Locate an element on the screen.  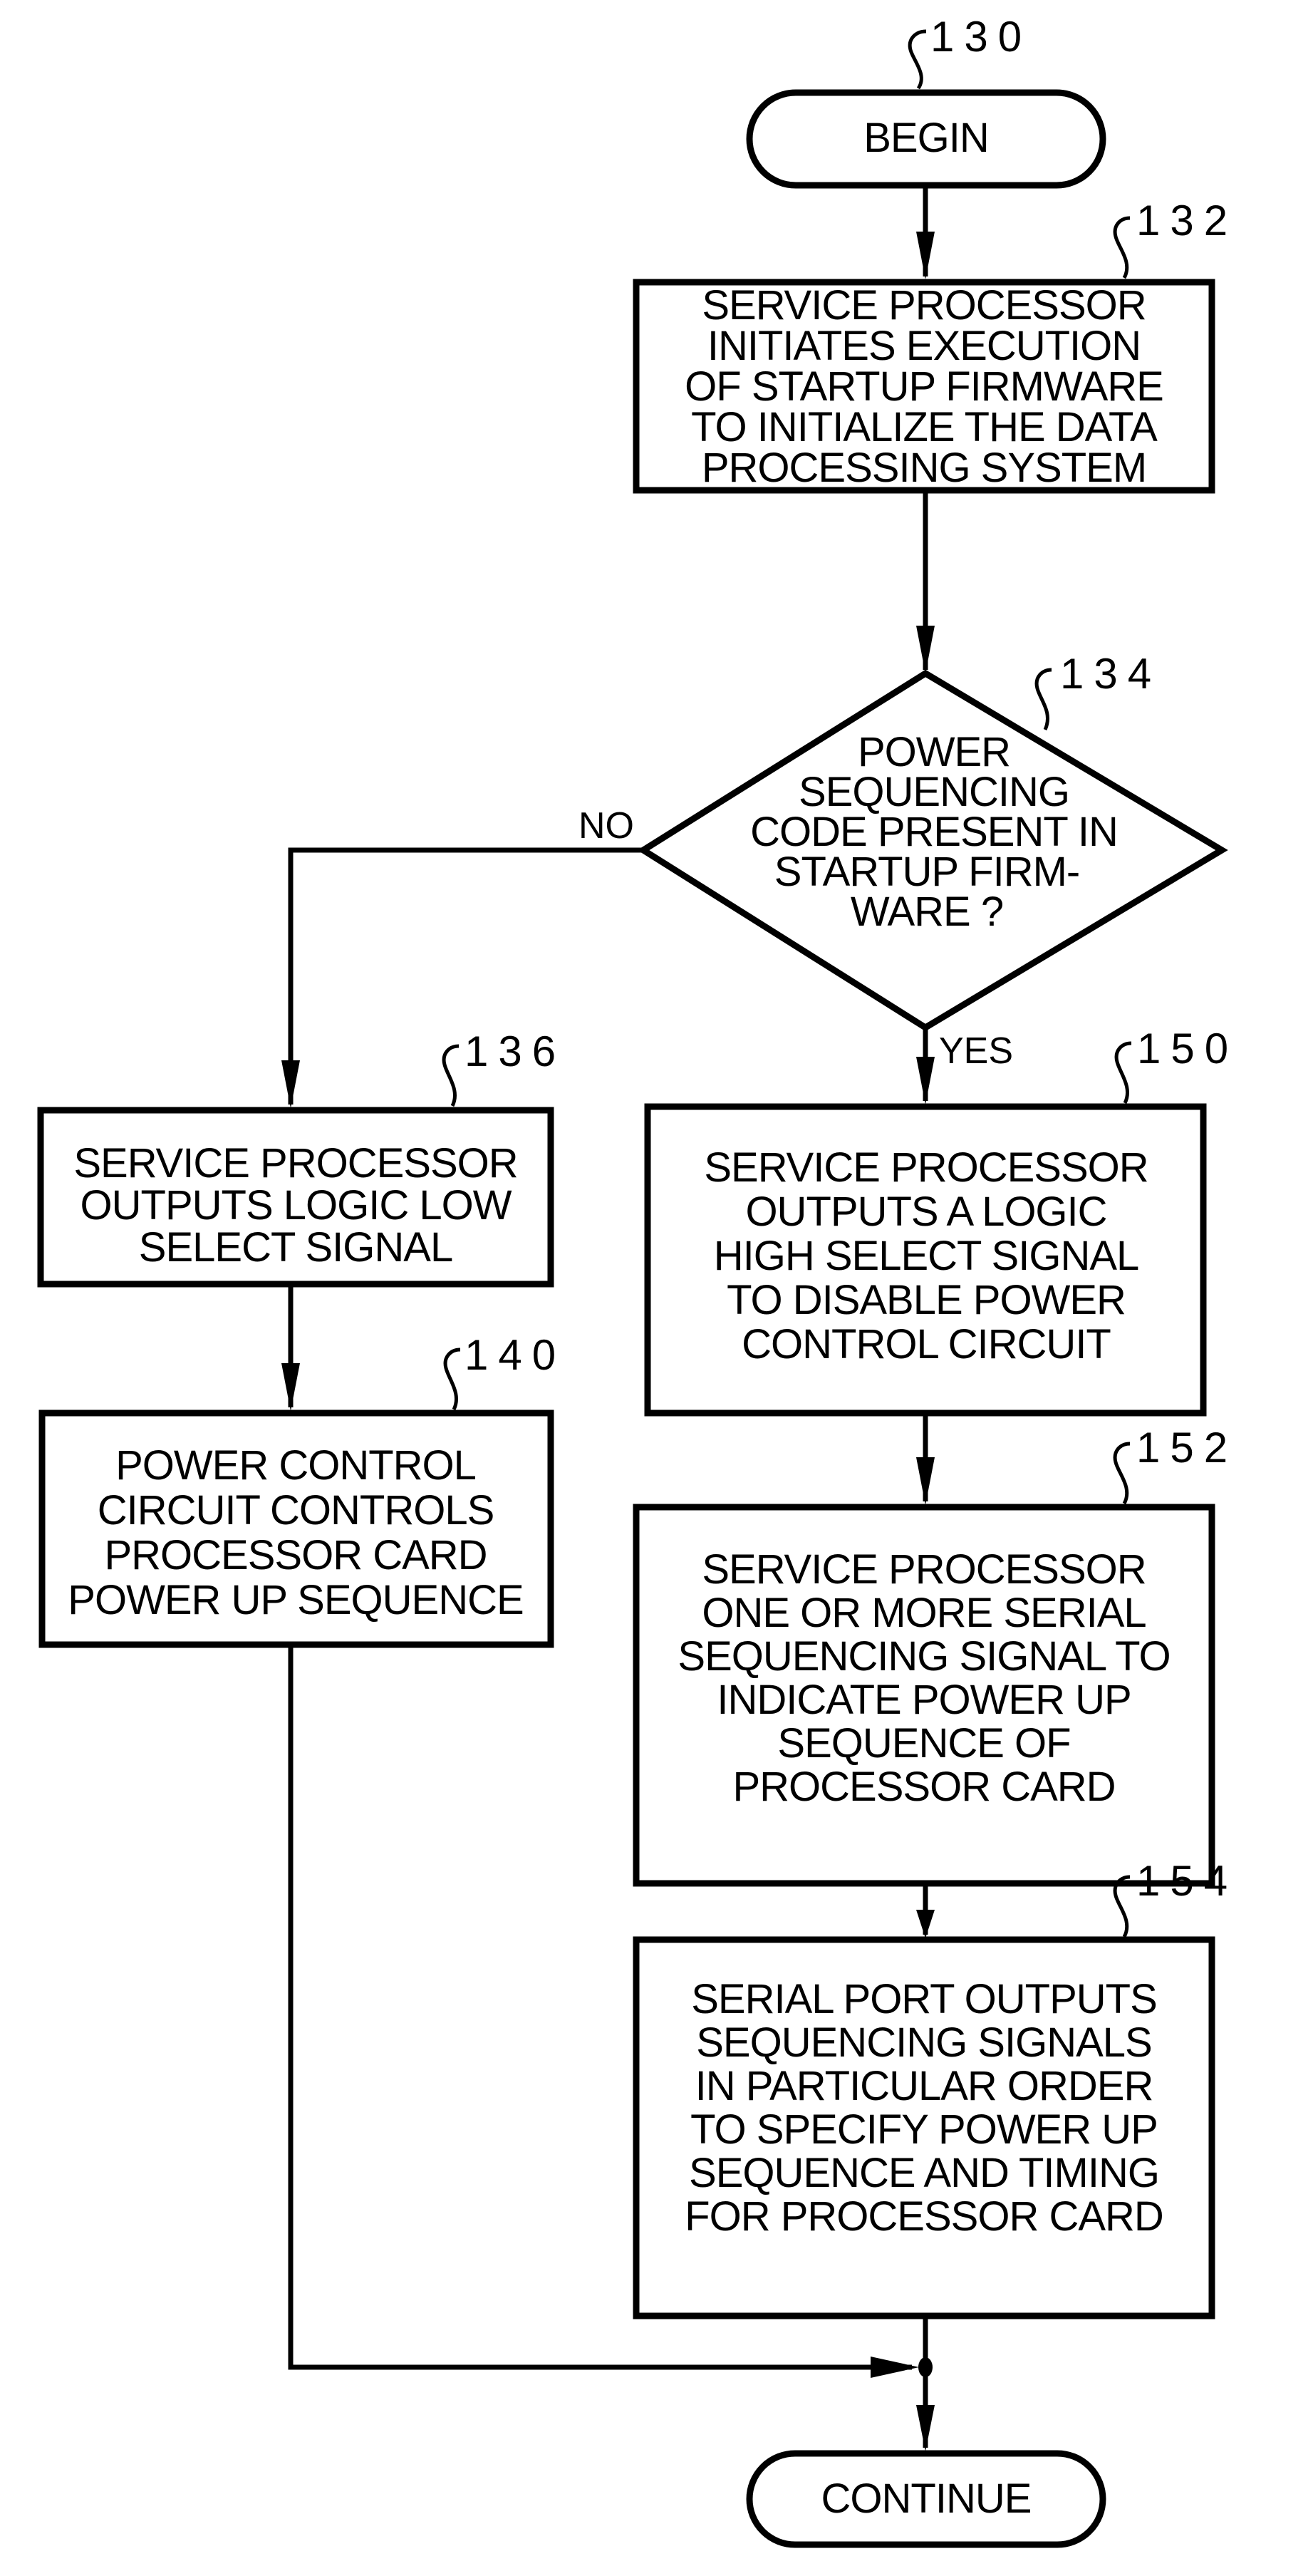
node-label: INITIATES EXECUTION is located at coordinates (924, 346).